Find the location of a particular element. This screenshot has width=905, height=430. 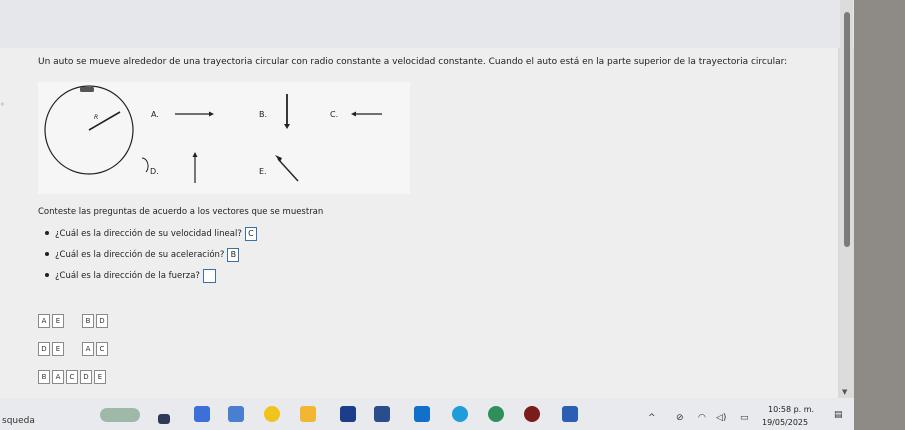

window-top-area is located at coordinates (452, 24).